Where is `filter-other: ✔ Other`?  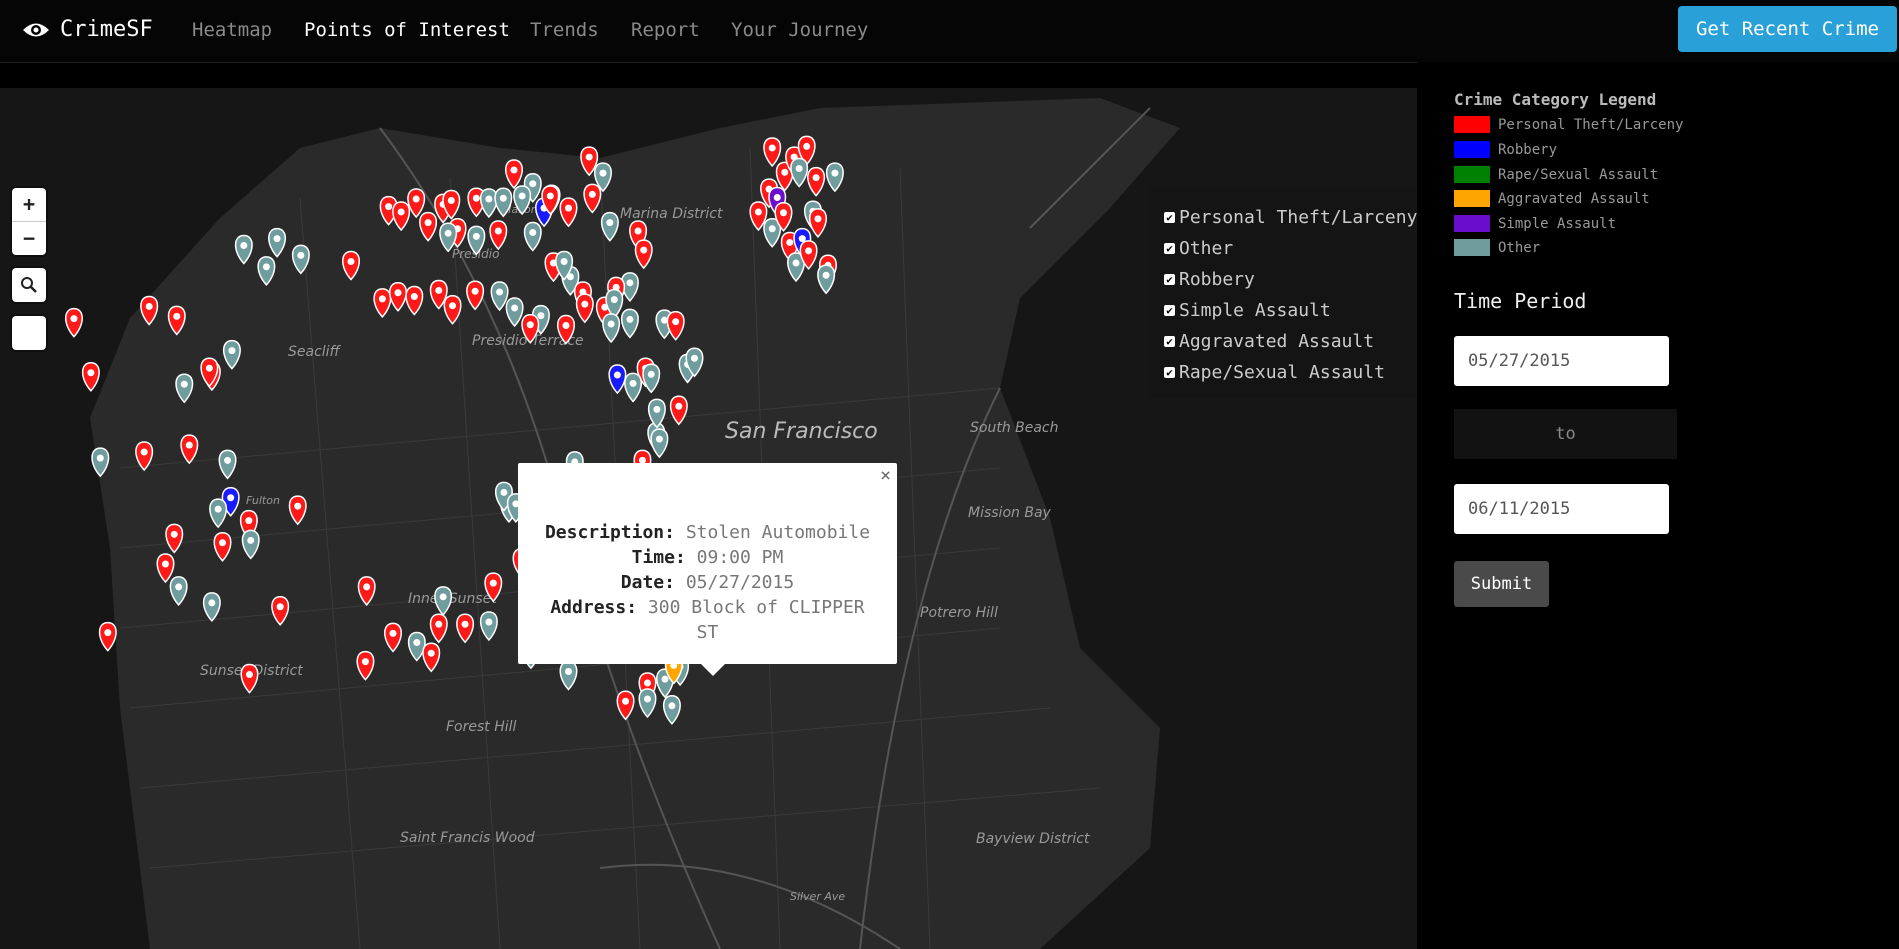 filter-other: ✔ Other is located at coordinates (1290, 248).